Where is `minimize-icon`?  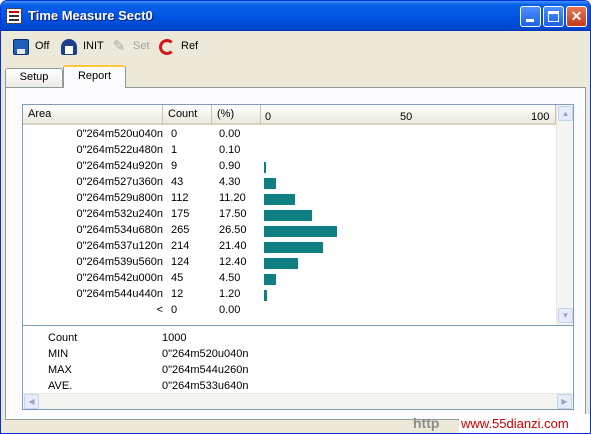 minimize-icon is located at coordinates (530, 20).